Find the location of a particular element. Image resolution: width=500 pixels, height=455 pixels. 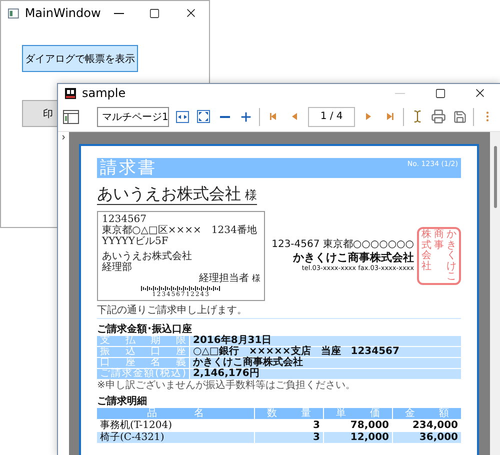

column-header: 品名 is located at coordinates (175, 413).